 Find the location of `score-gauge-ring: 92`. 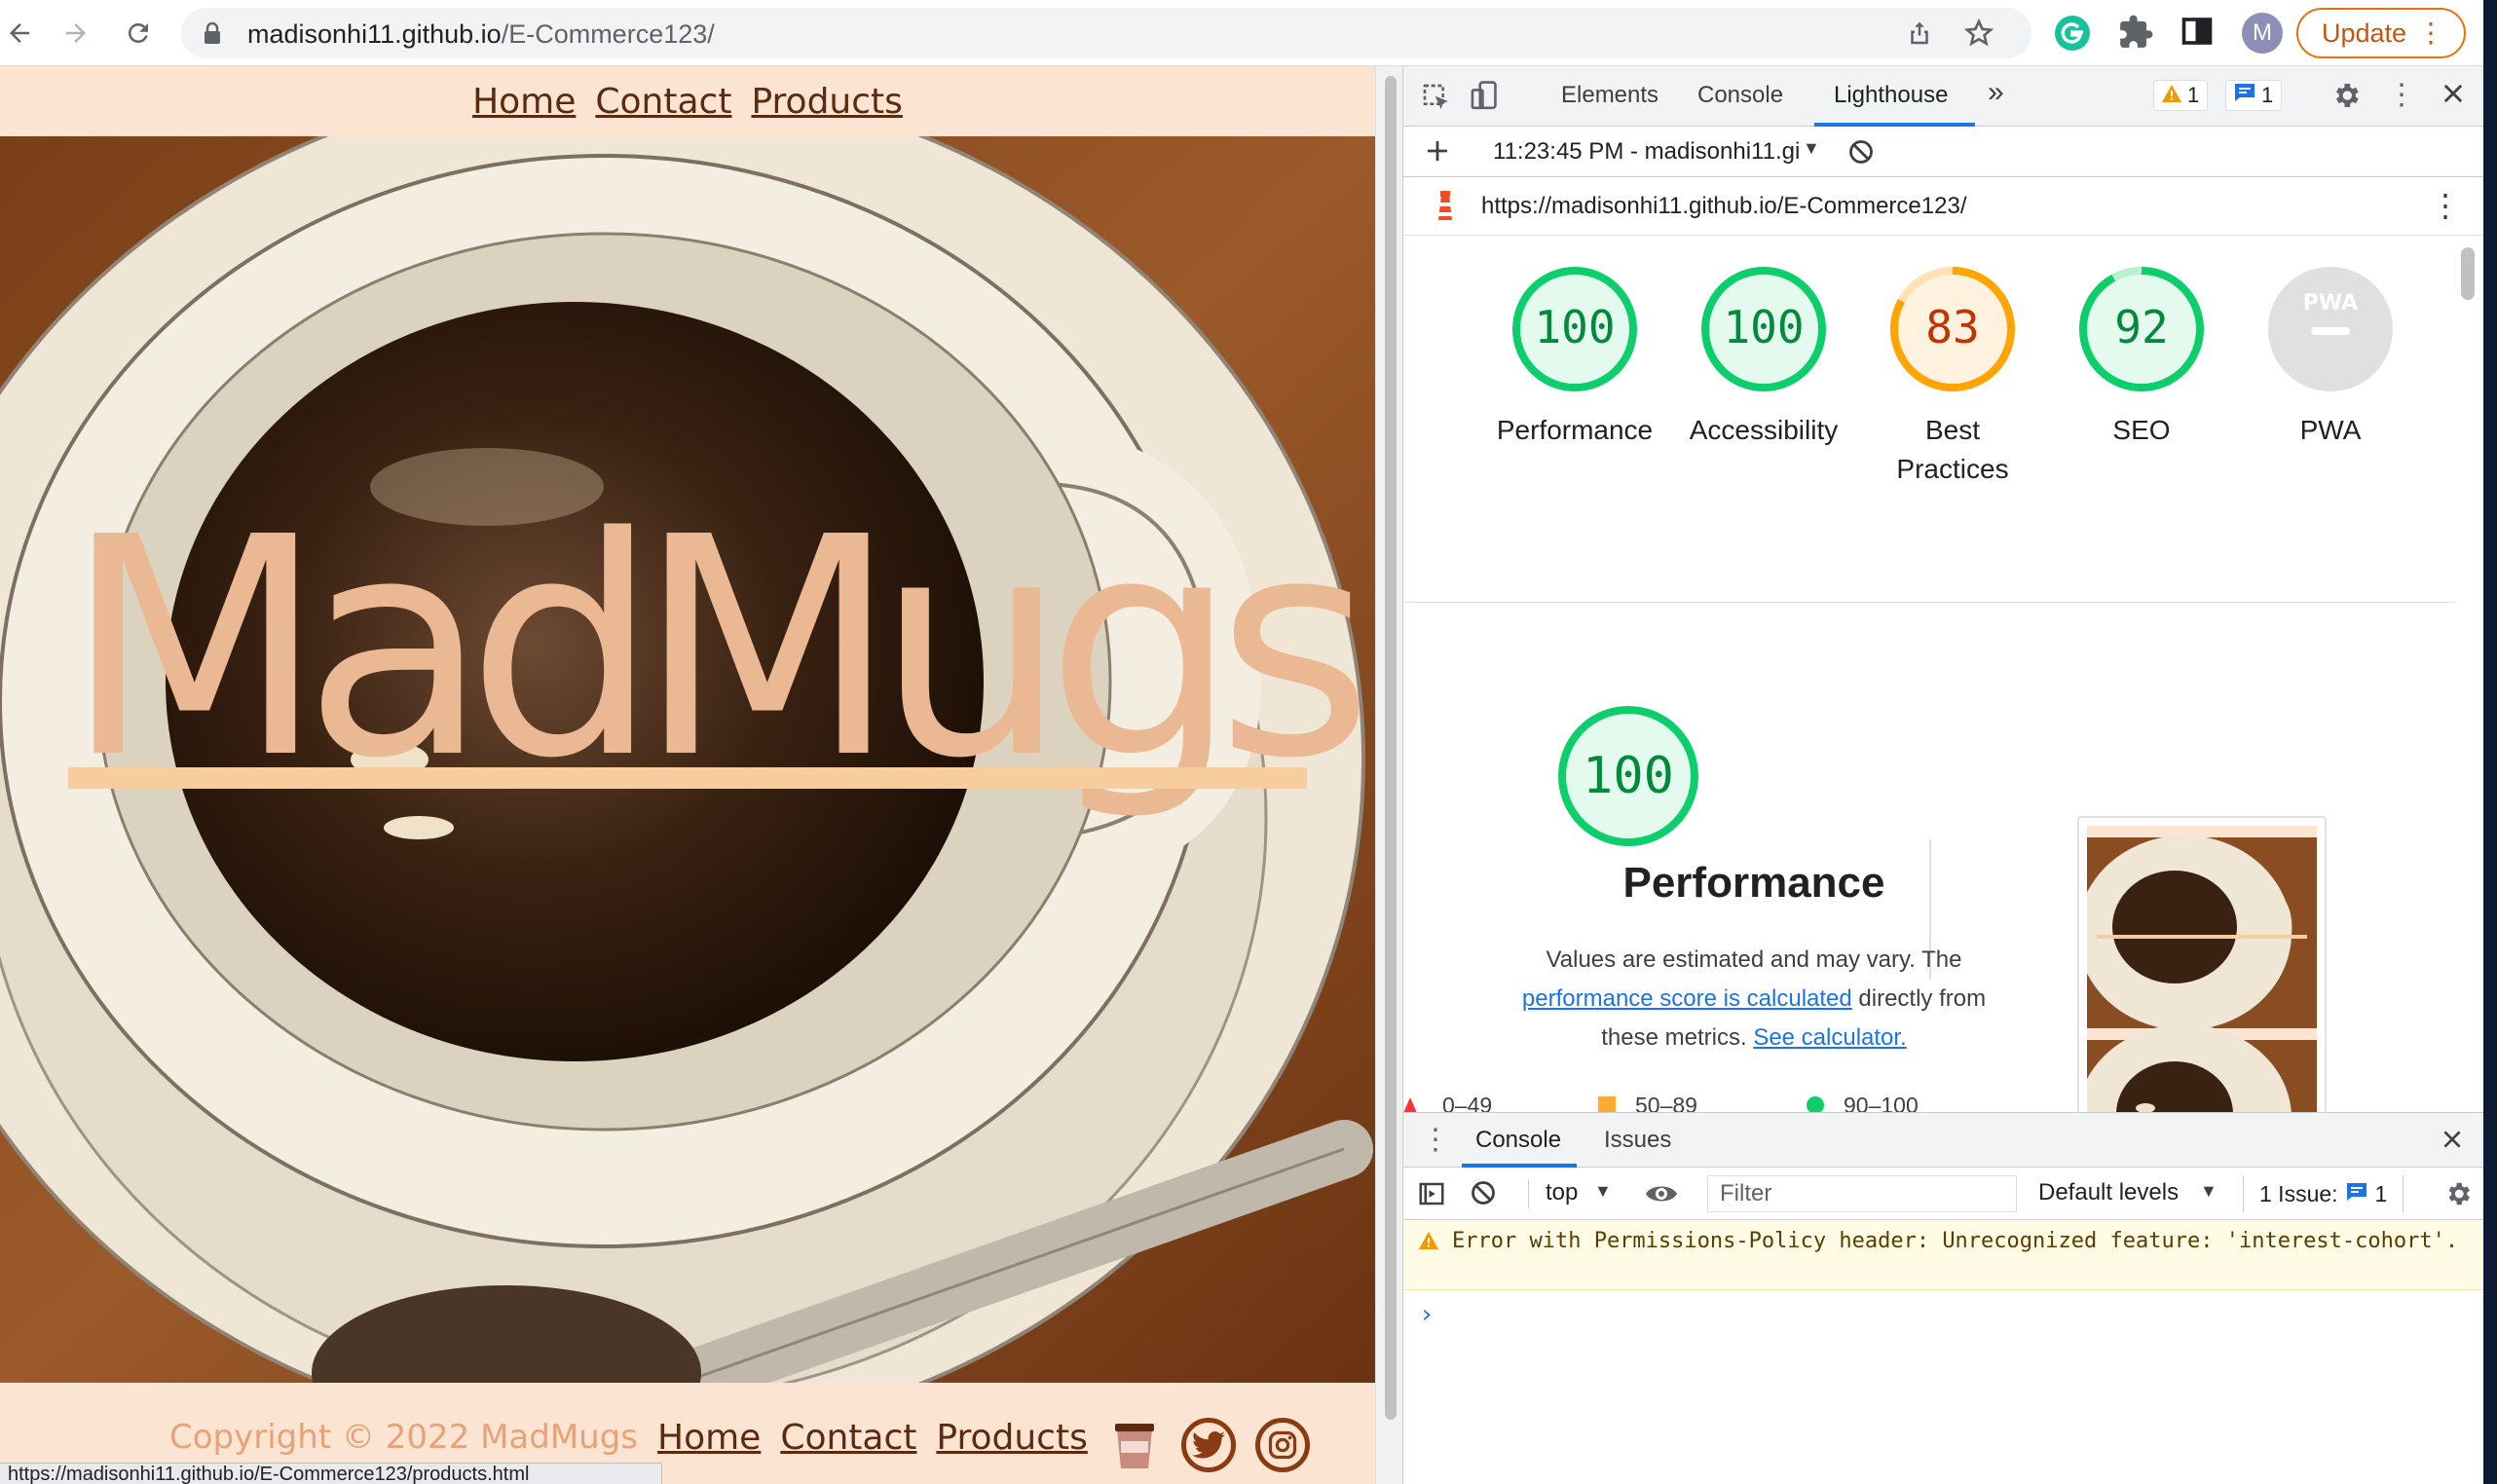

score-gauge-ring: 92 is located at coordinates (2141, 329).